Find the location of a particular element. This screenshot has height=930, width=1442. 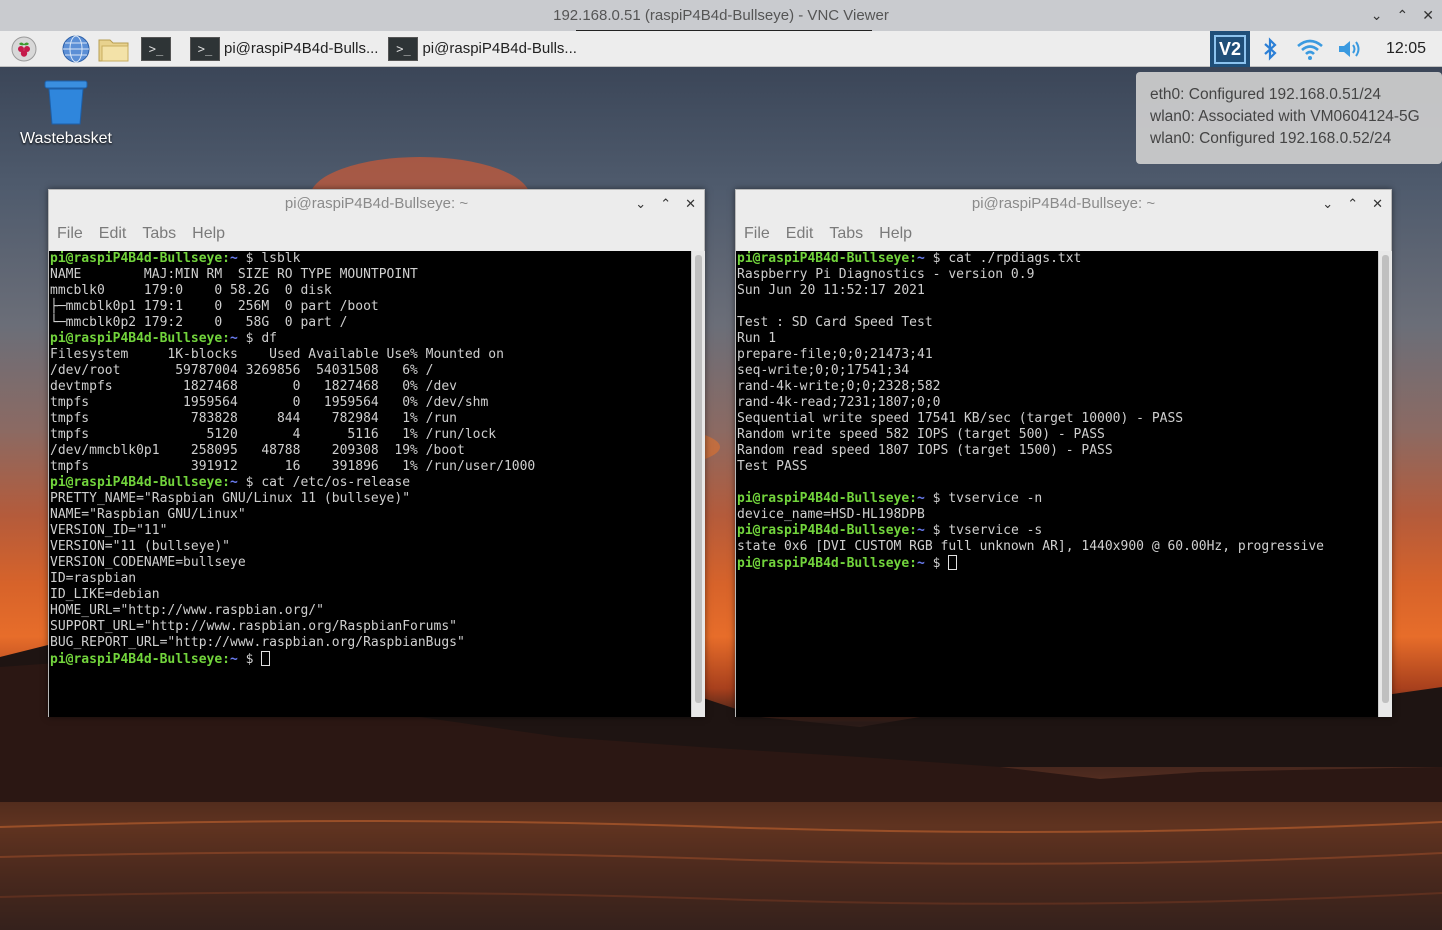

terminal-glyph-icon: >_ is located at coordinates (156, 48).